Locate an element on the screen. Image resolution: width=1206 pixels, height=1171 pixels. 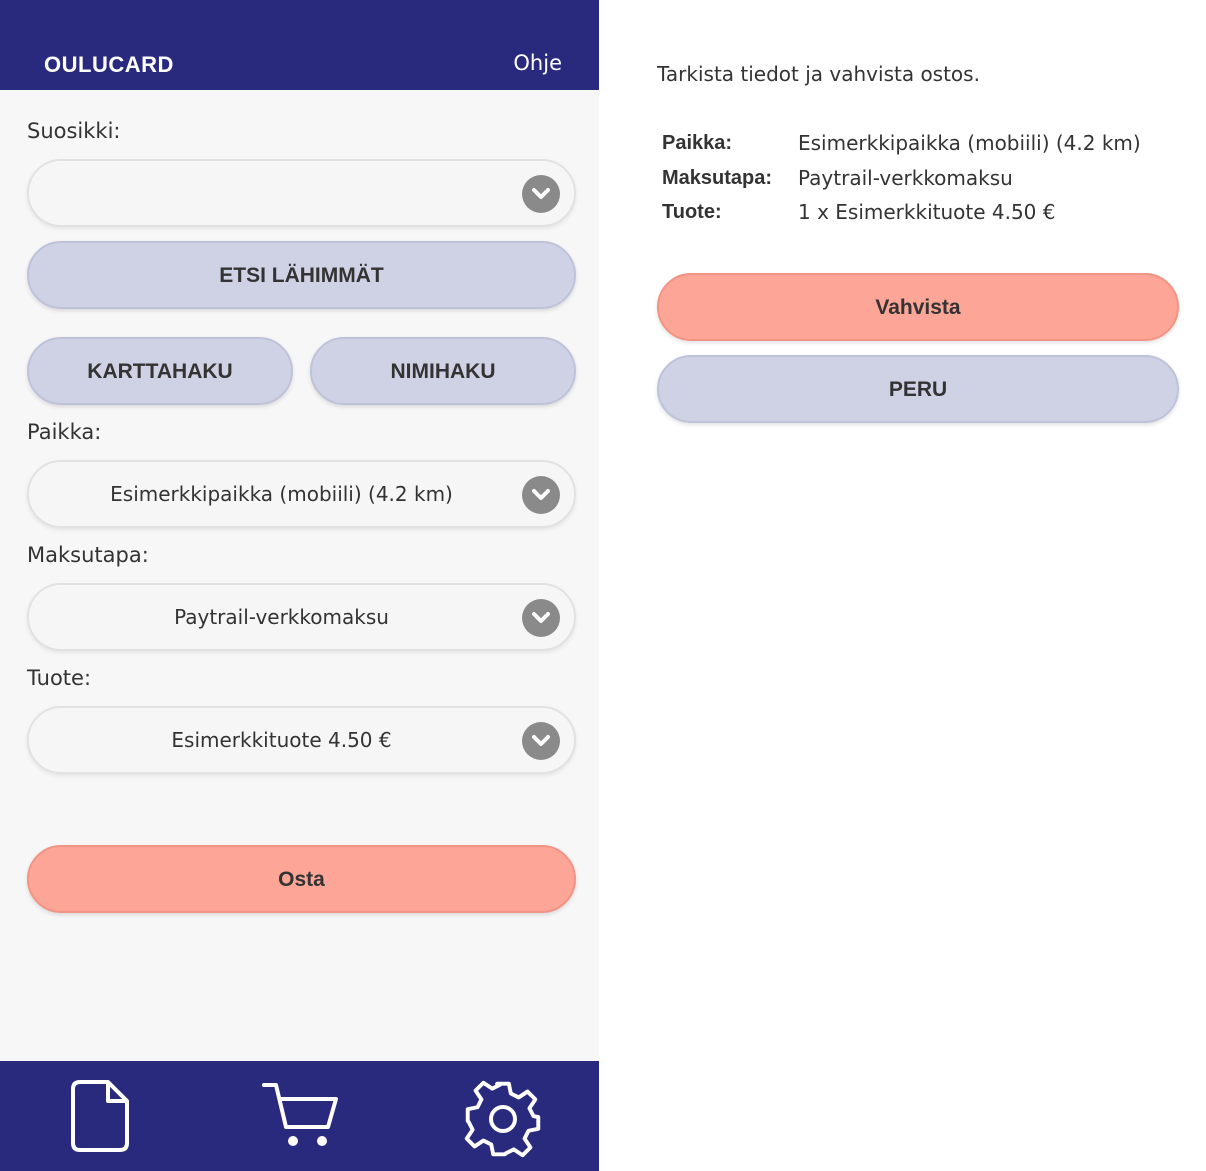
payment-select: Paytrail-verkkomaksu is located at coordinates (301, 617).